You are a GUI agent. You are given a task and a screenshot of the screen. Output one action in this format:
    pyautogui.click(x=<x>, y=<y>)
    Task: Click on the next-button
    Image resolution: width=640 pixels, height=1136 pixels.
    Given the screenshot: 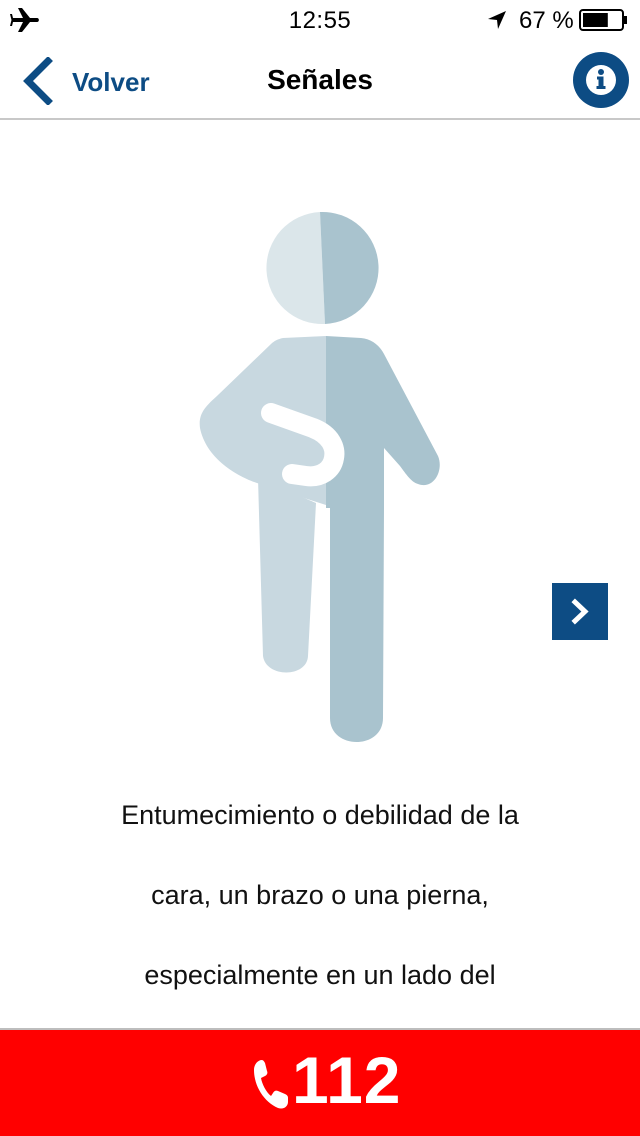 What is the action you would take?
    pyautogui.click(x=580, y=611)
    